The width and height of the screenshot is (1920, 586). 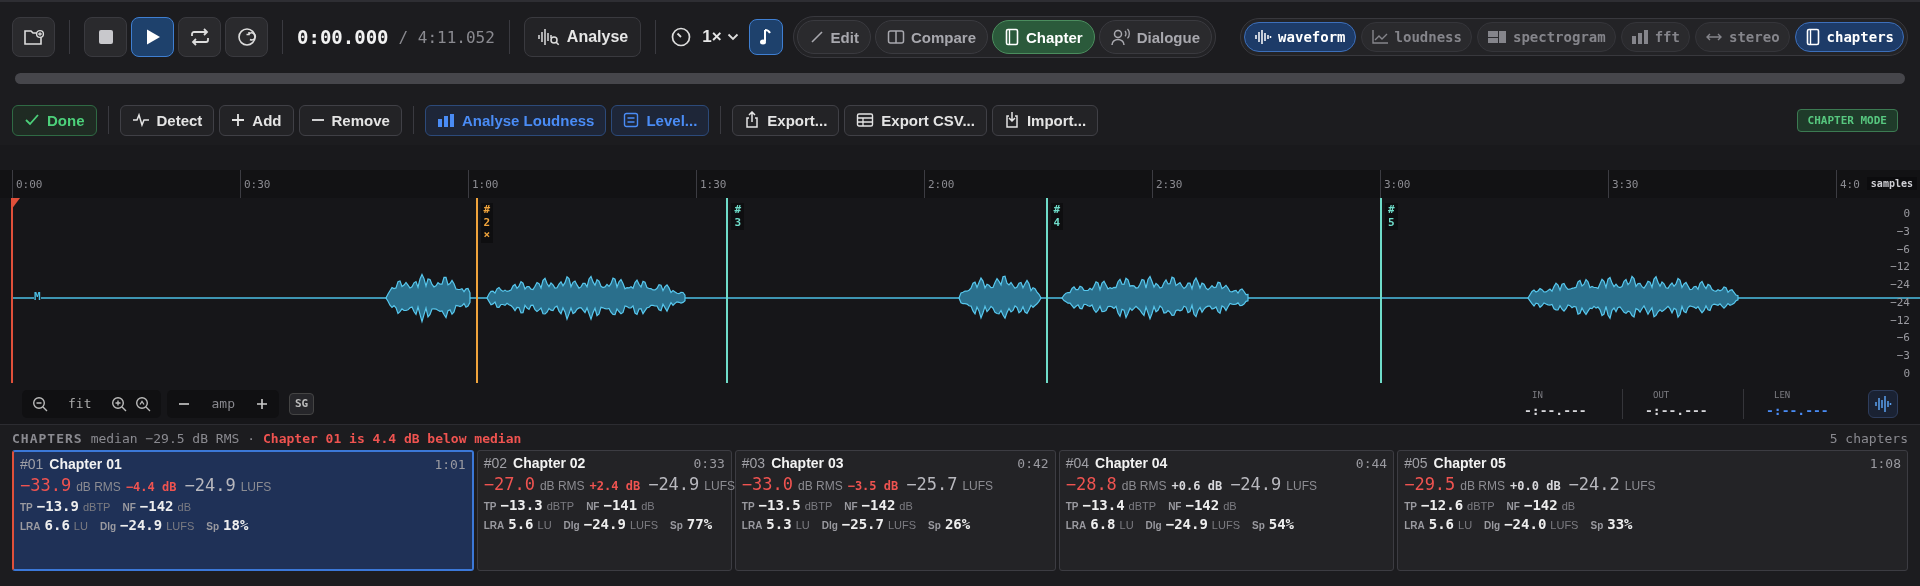 What do you see at coordinates (1441, 524) in the screenshot?
I see `stat-value: 5.6` at bounding box center [1441, 524].